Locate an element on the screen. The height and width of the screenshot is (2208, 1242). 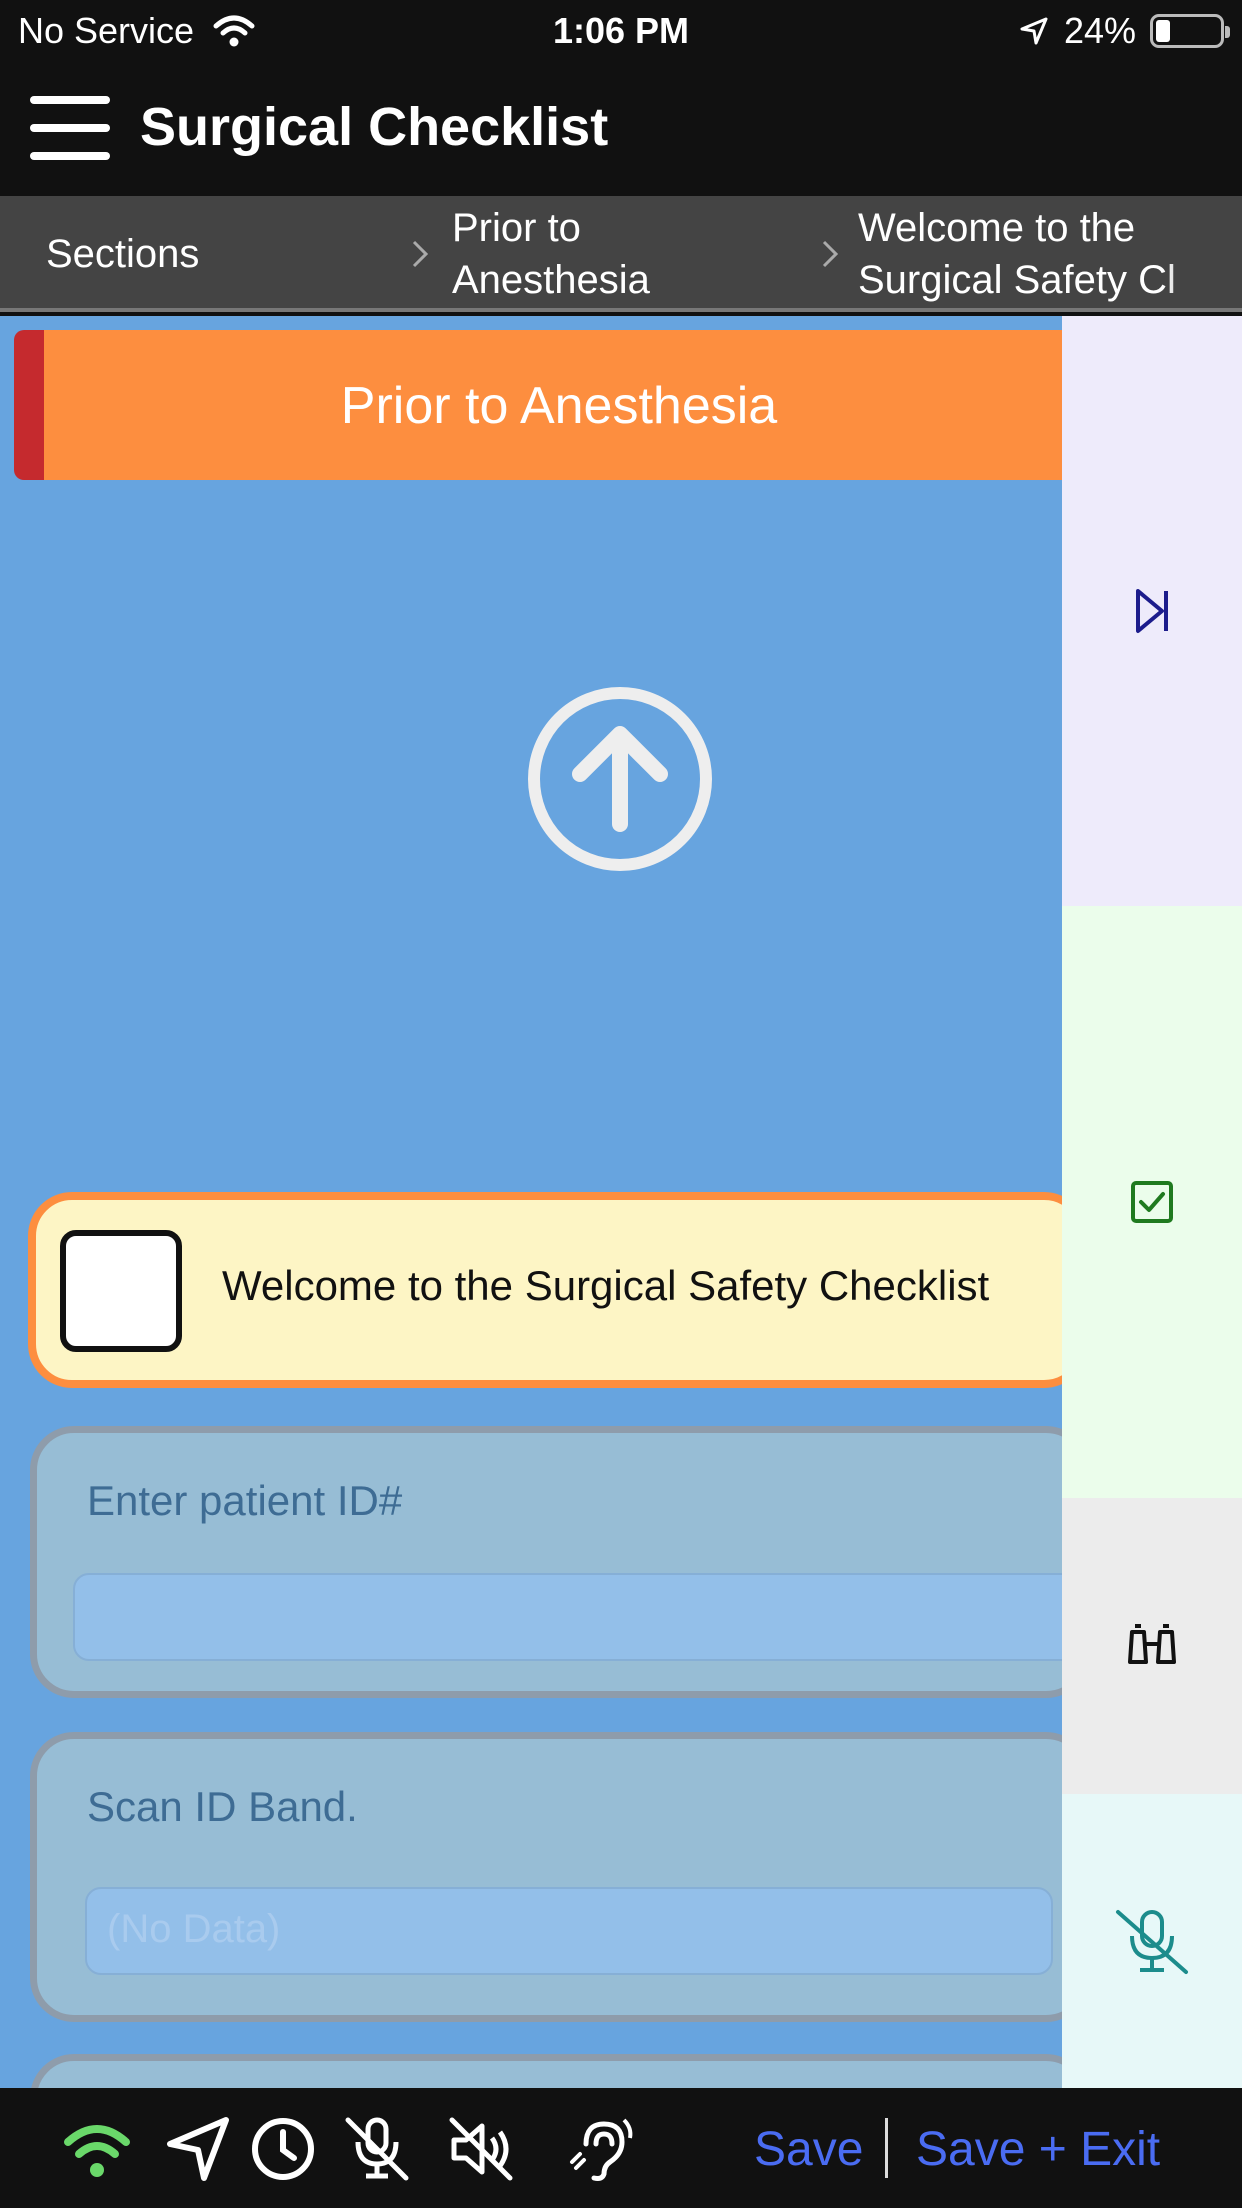
app-header: Surgical Checklist is located at coordinates (621, 131).